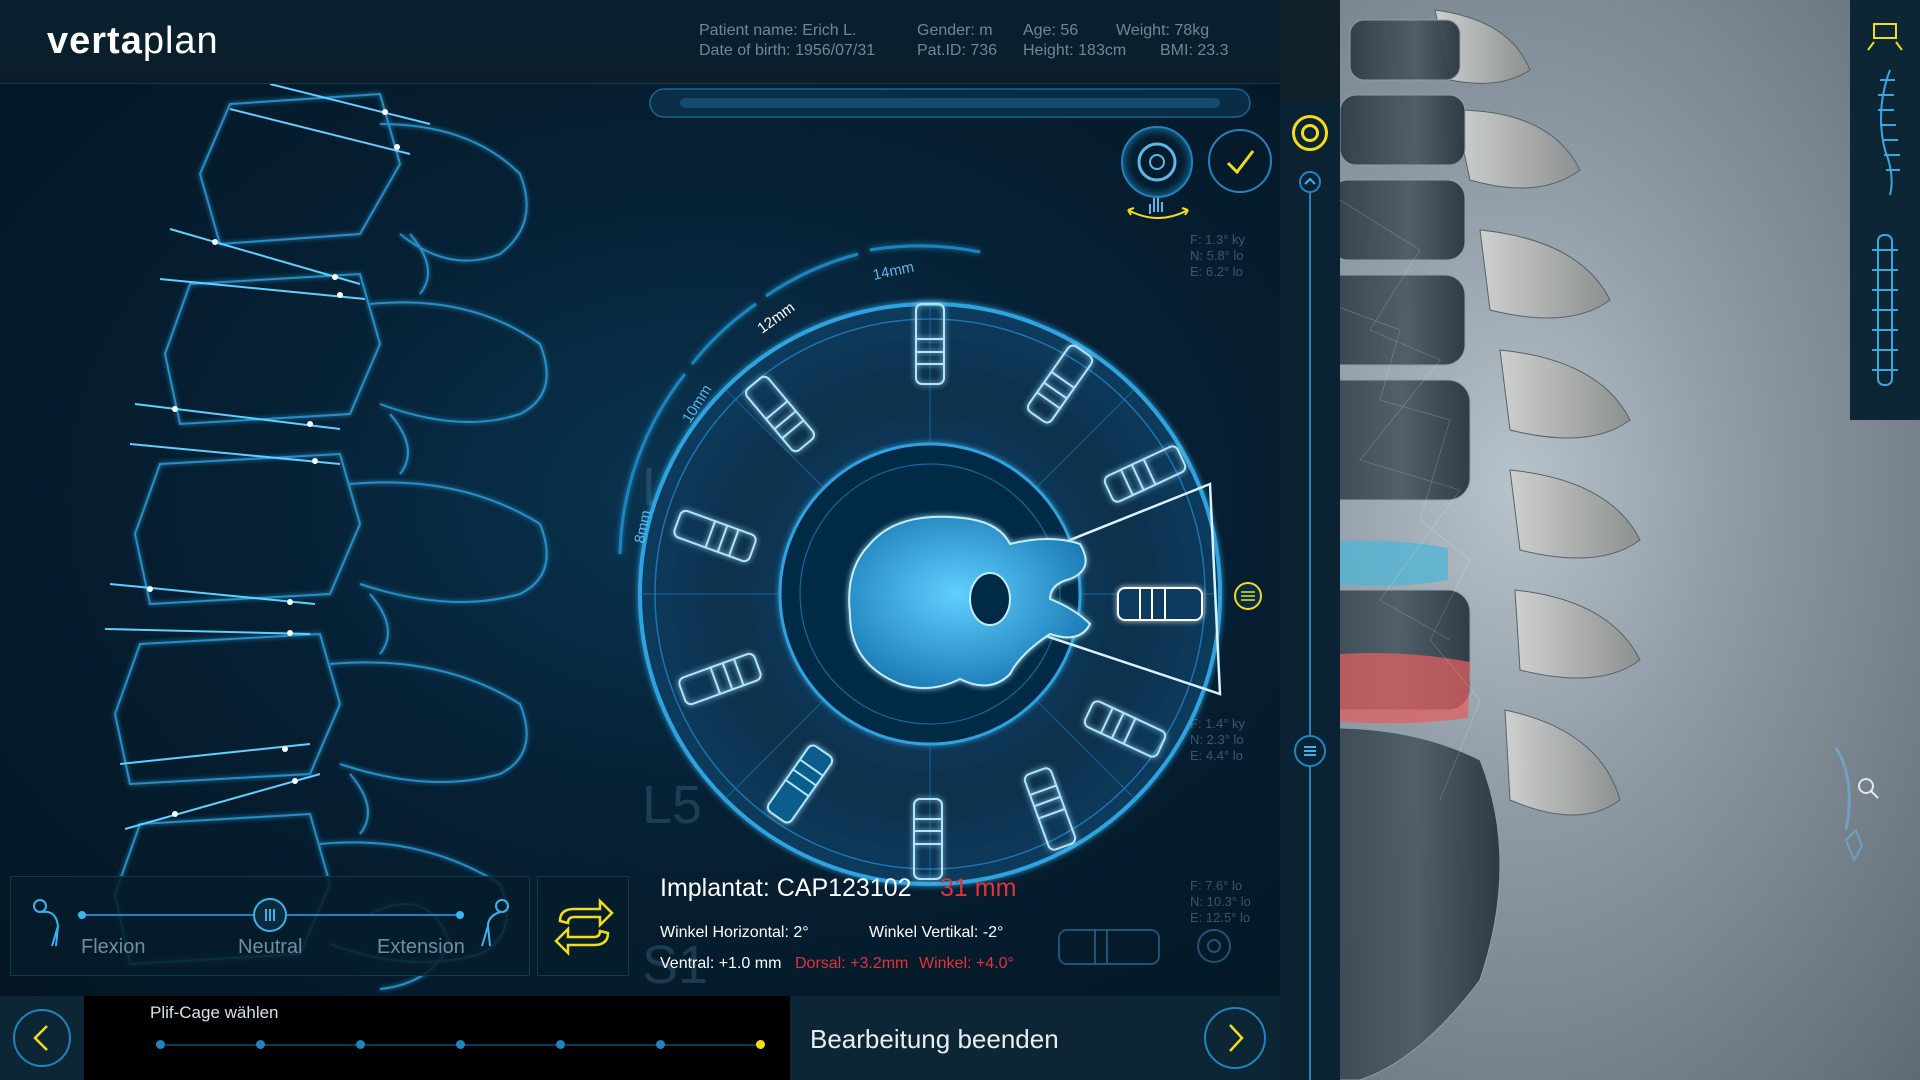 This screenshot has height=1080, width=1920. What do you see at coordinates (133, 41) in the screenshot?
I see `app-logo: vertaplan` at bounding box center [133, 41].